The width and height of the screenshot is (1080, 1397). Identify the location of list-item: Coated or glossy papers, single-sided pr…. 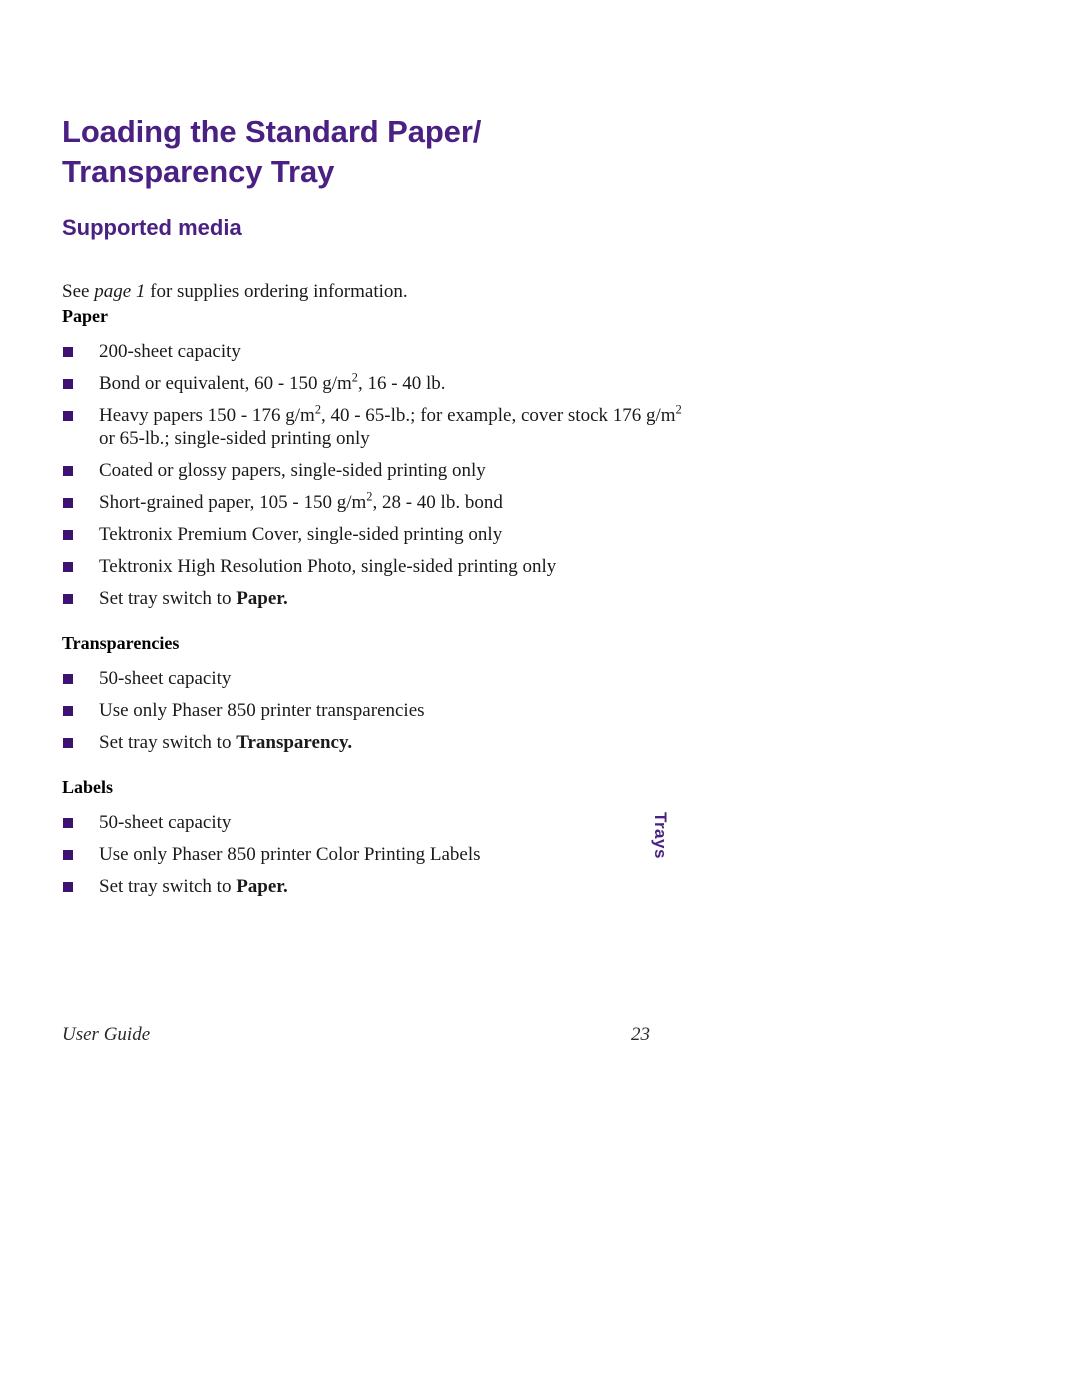
(372, 470).